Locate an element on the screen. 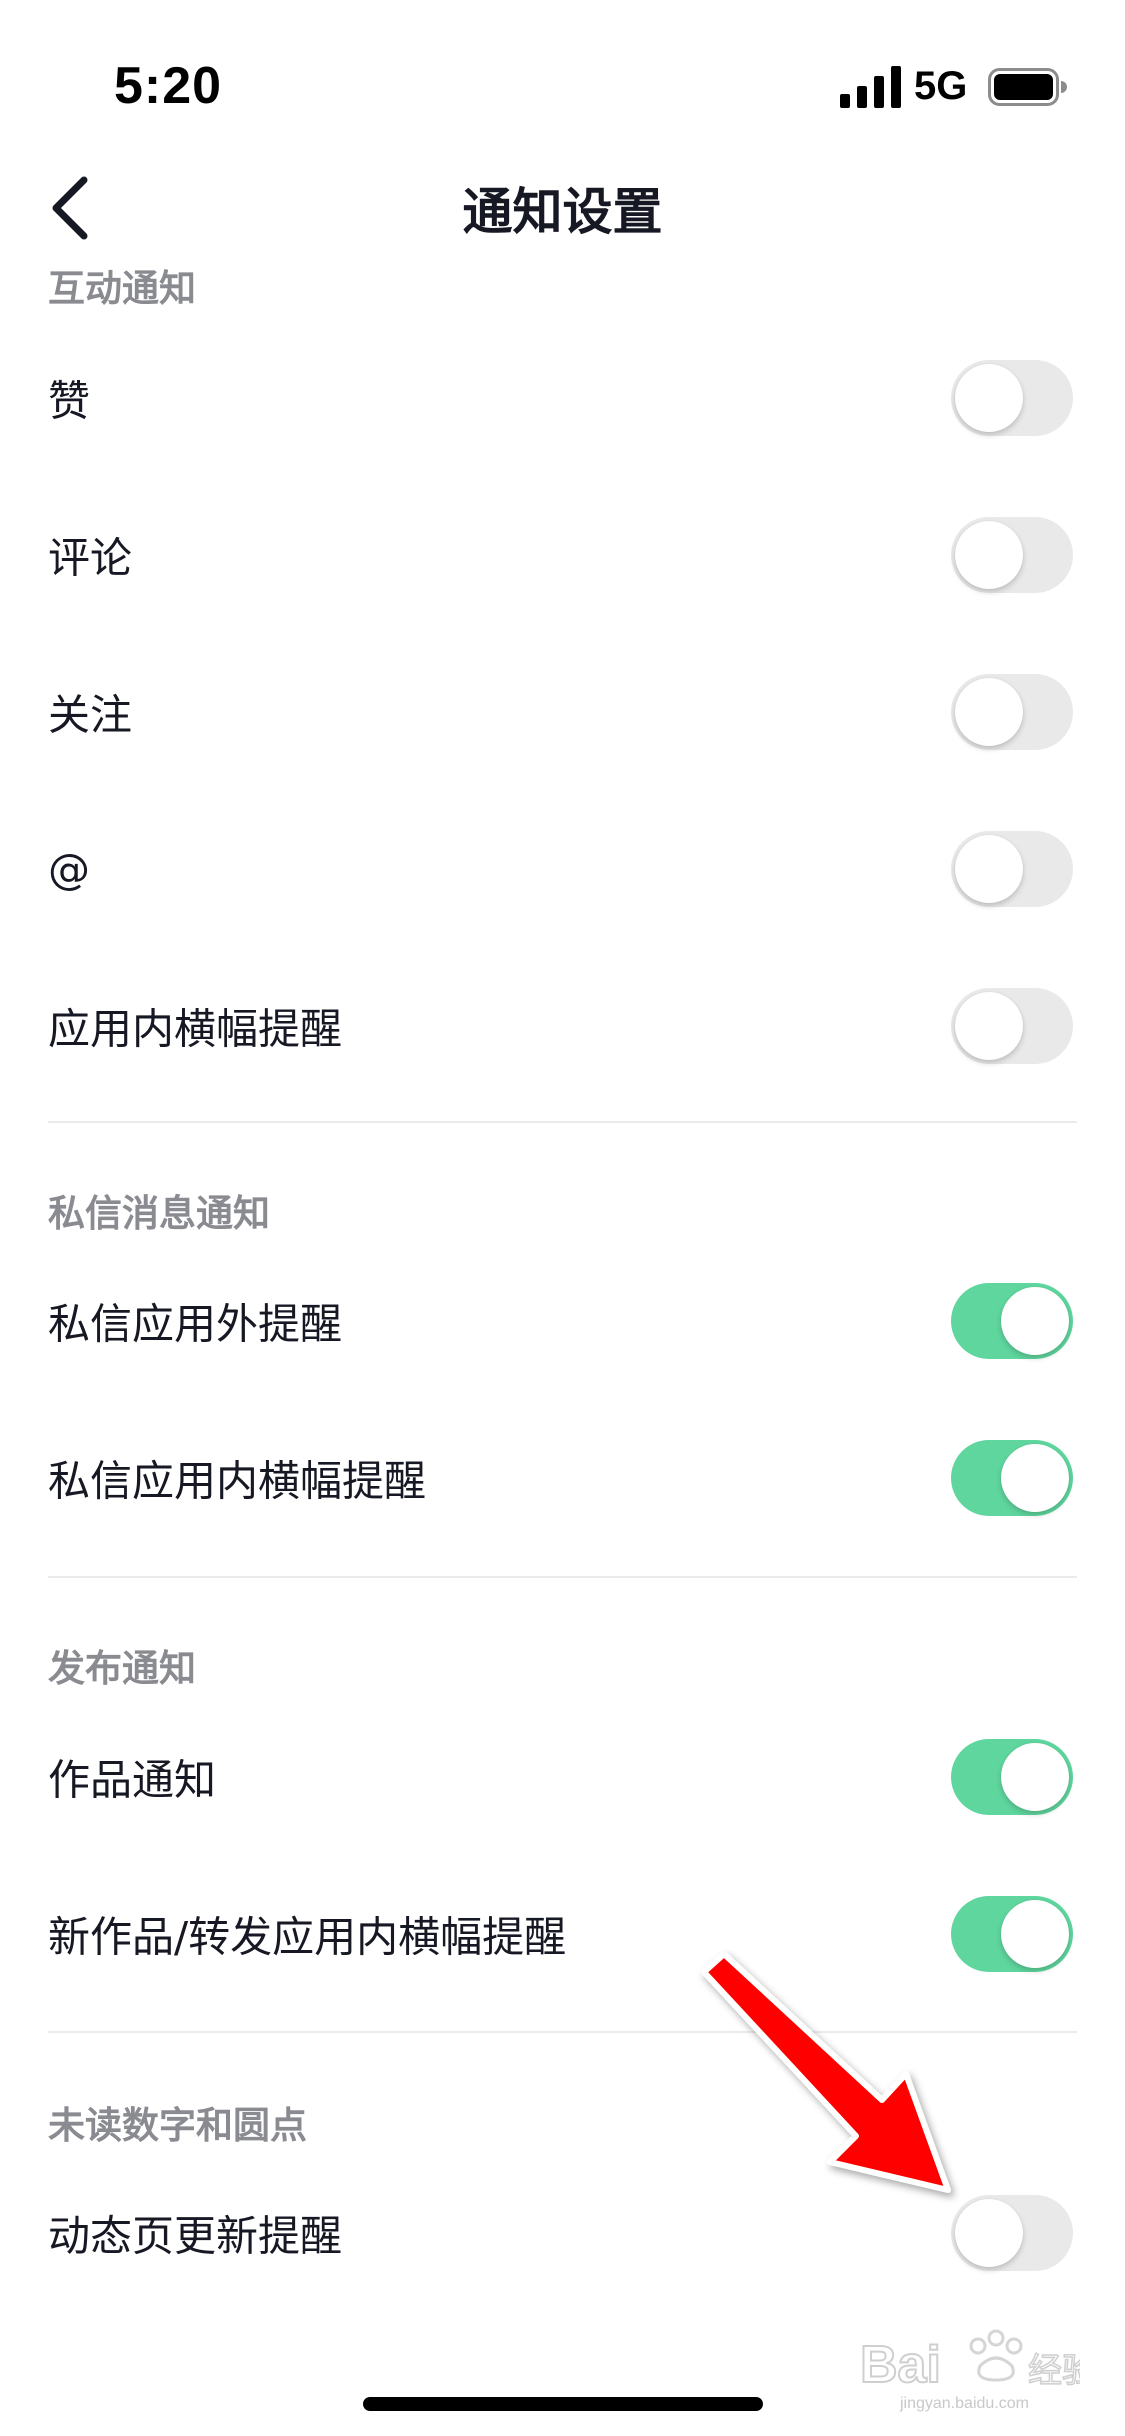  cellular-signal-icon is located at coordinates (870, 87).